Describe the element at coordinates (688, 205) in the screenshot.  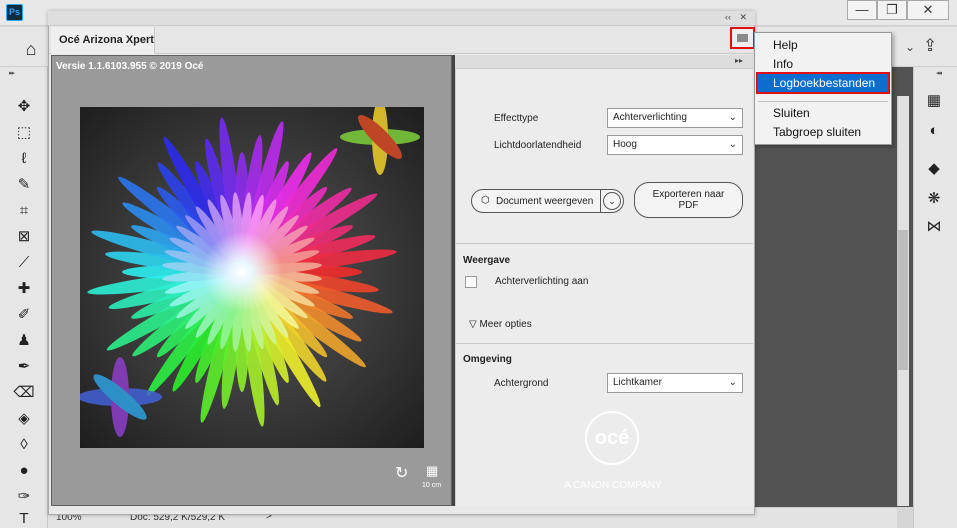
I see `export-pdf-label-line2: PDF` at that location.